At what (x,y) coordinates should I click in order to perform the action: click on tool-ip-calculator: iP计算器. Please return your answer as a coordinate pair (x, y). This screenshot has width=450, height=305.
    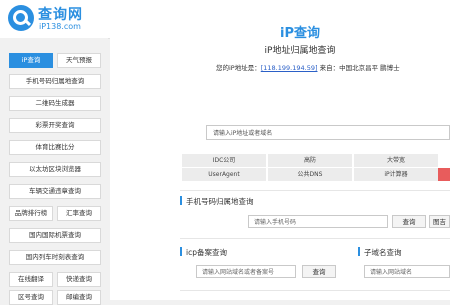
    Looking at the image, I should click on (396, 174).